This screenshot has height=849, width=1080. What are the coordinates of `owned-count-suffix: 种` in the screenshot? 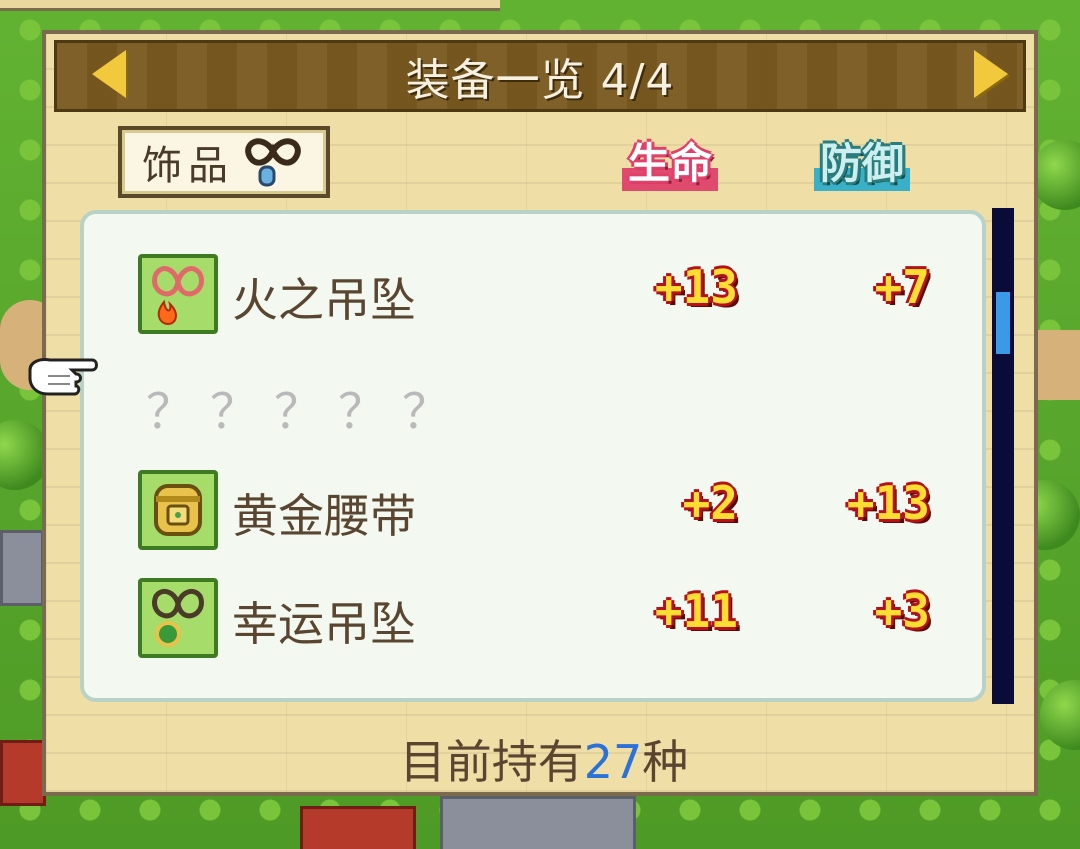 It's located at (665, 762).